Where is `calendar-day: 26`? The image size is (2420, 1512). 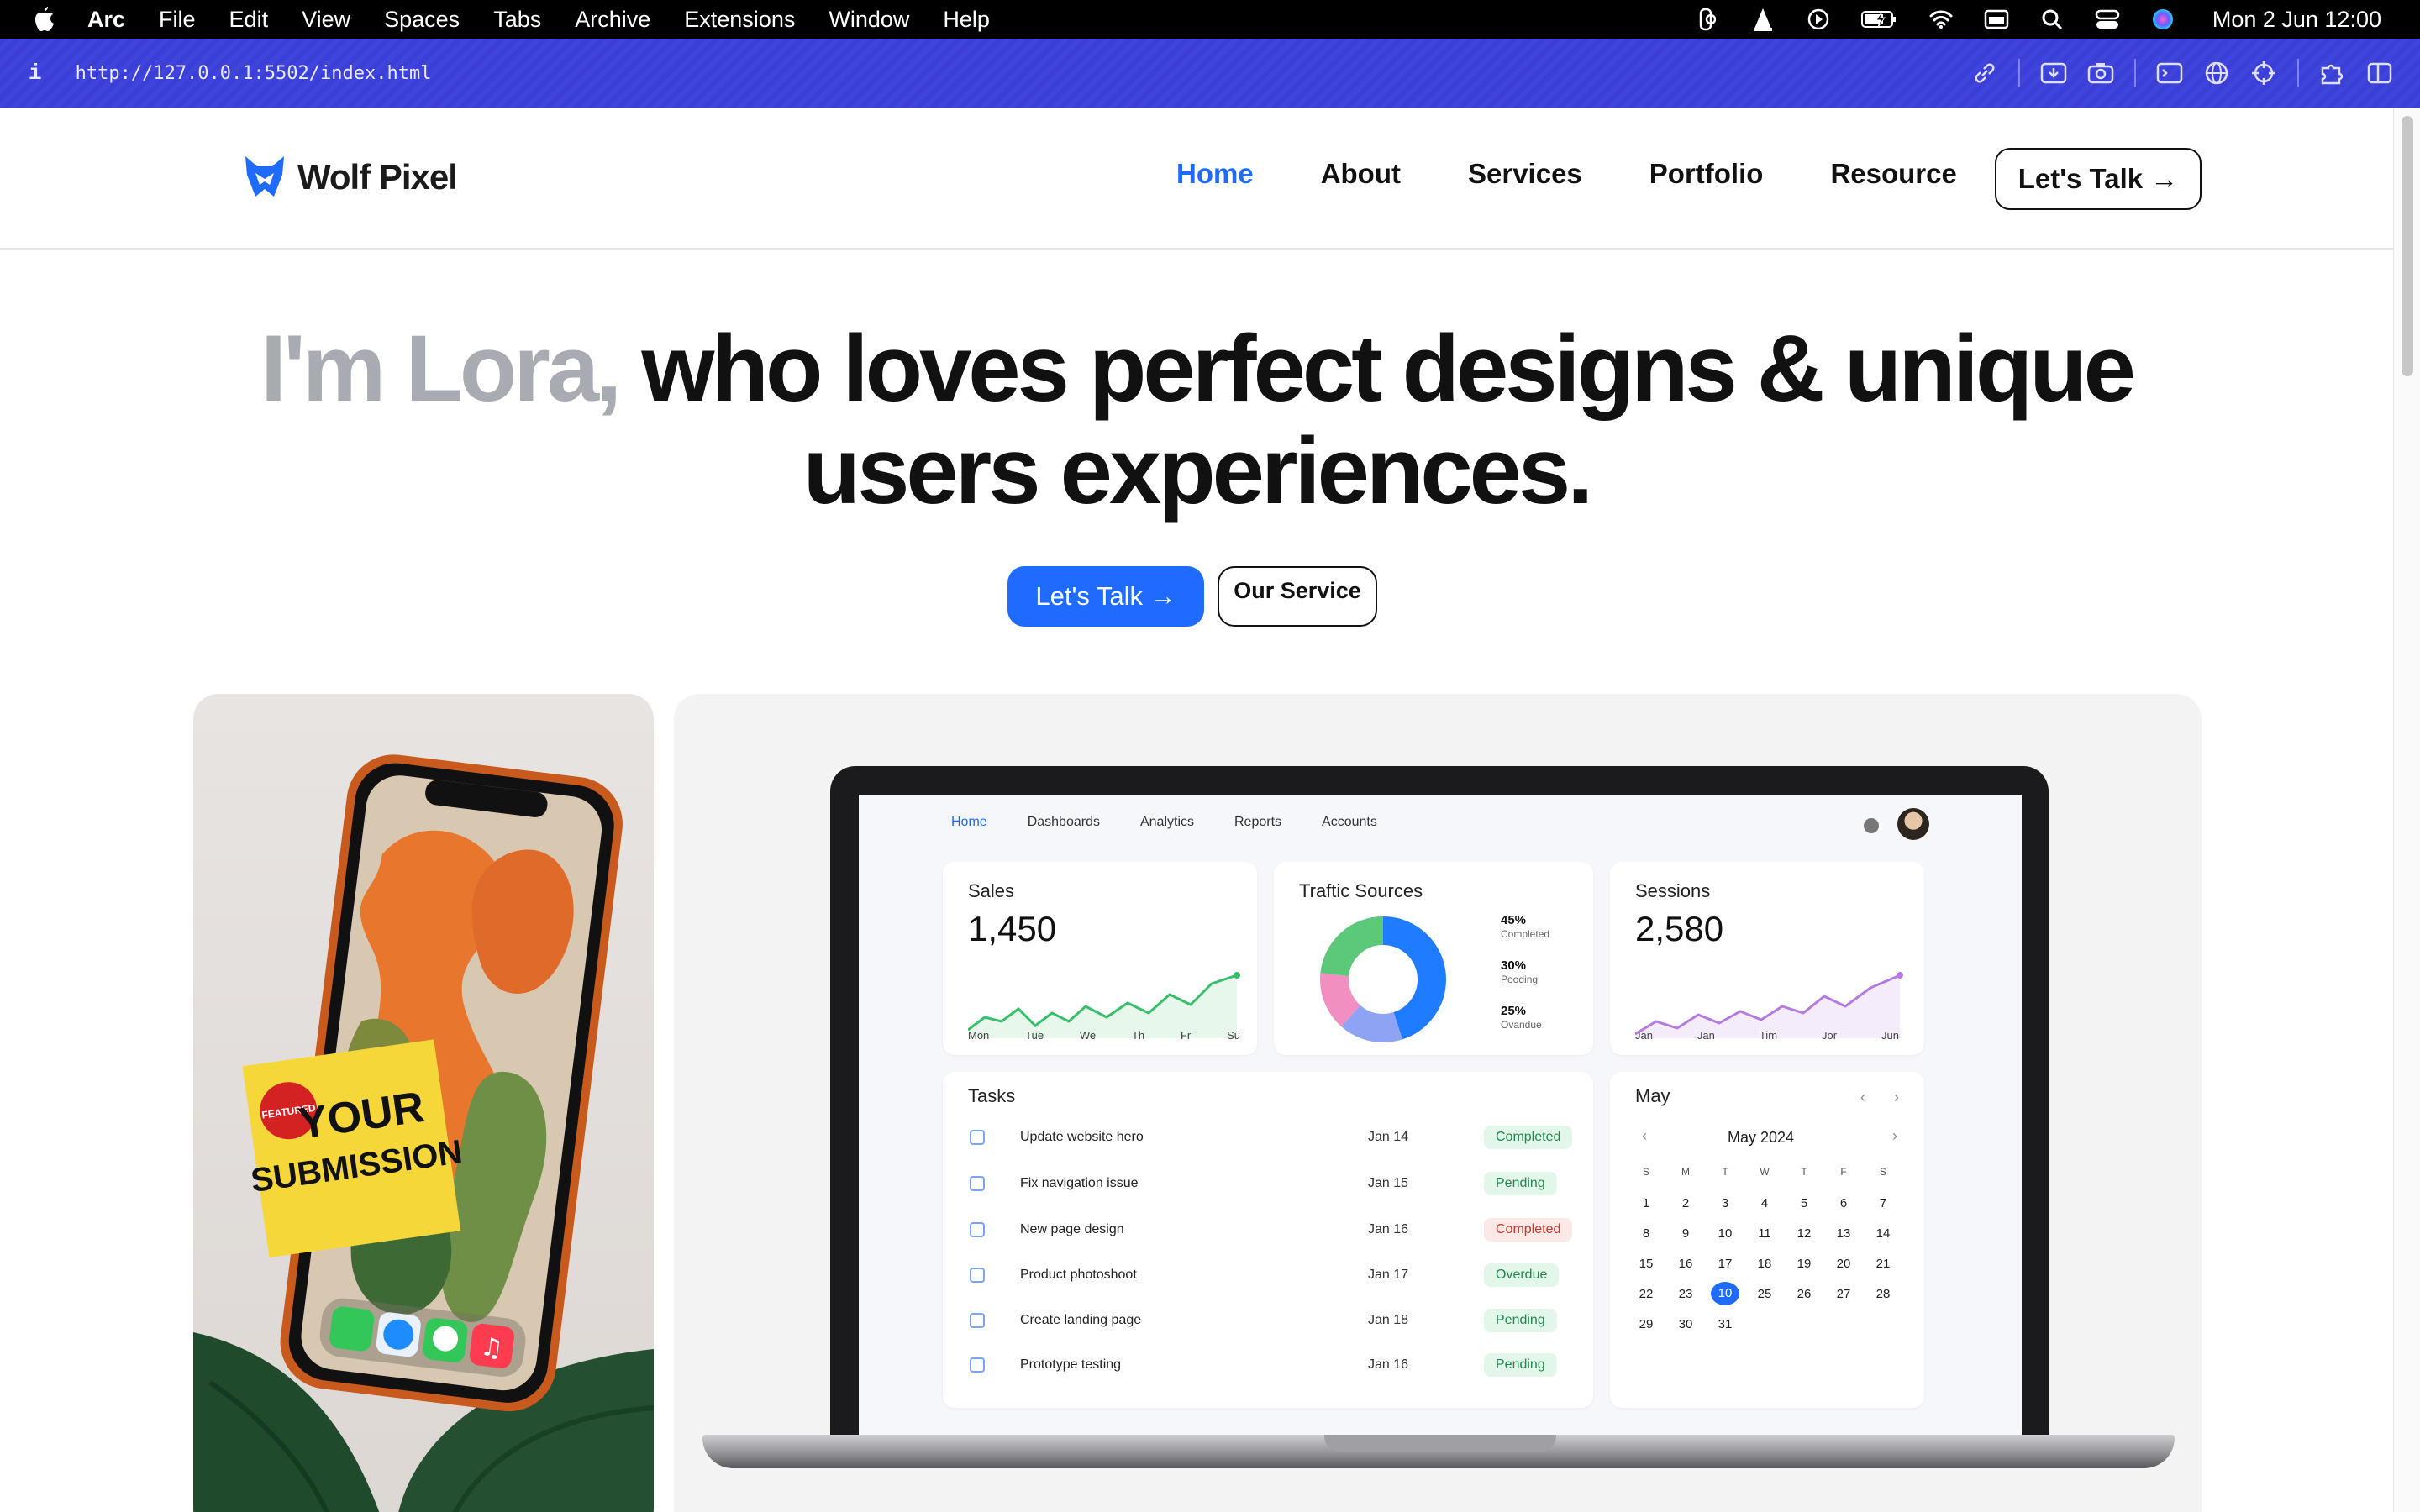
calendar-day: 26 is located at coordinates (1804, 1294).